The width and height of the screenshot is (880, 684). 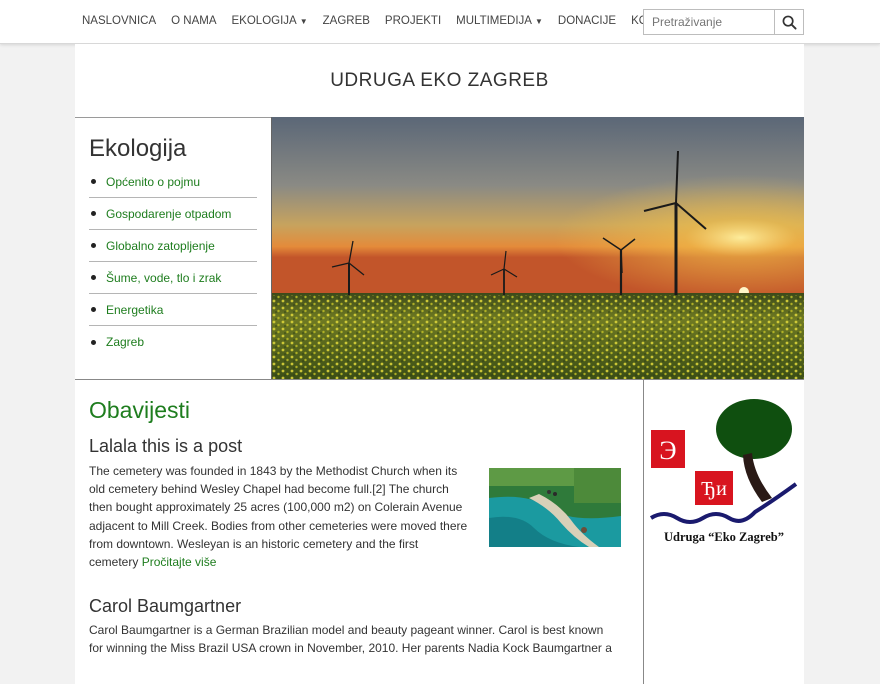 I want to click on site-title: UDRUGA EKO ZAGREB, so click(x=439, y=80).